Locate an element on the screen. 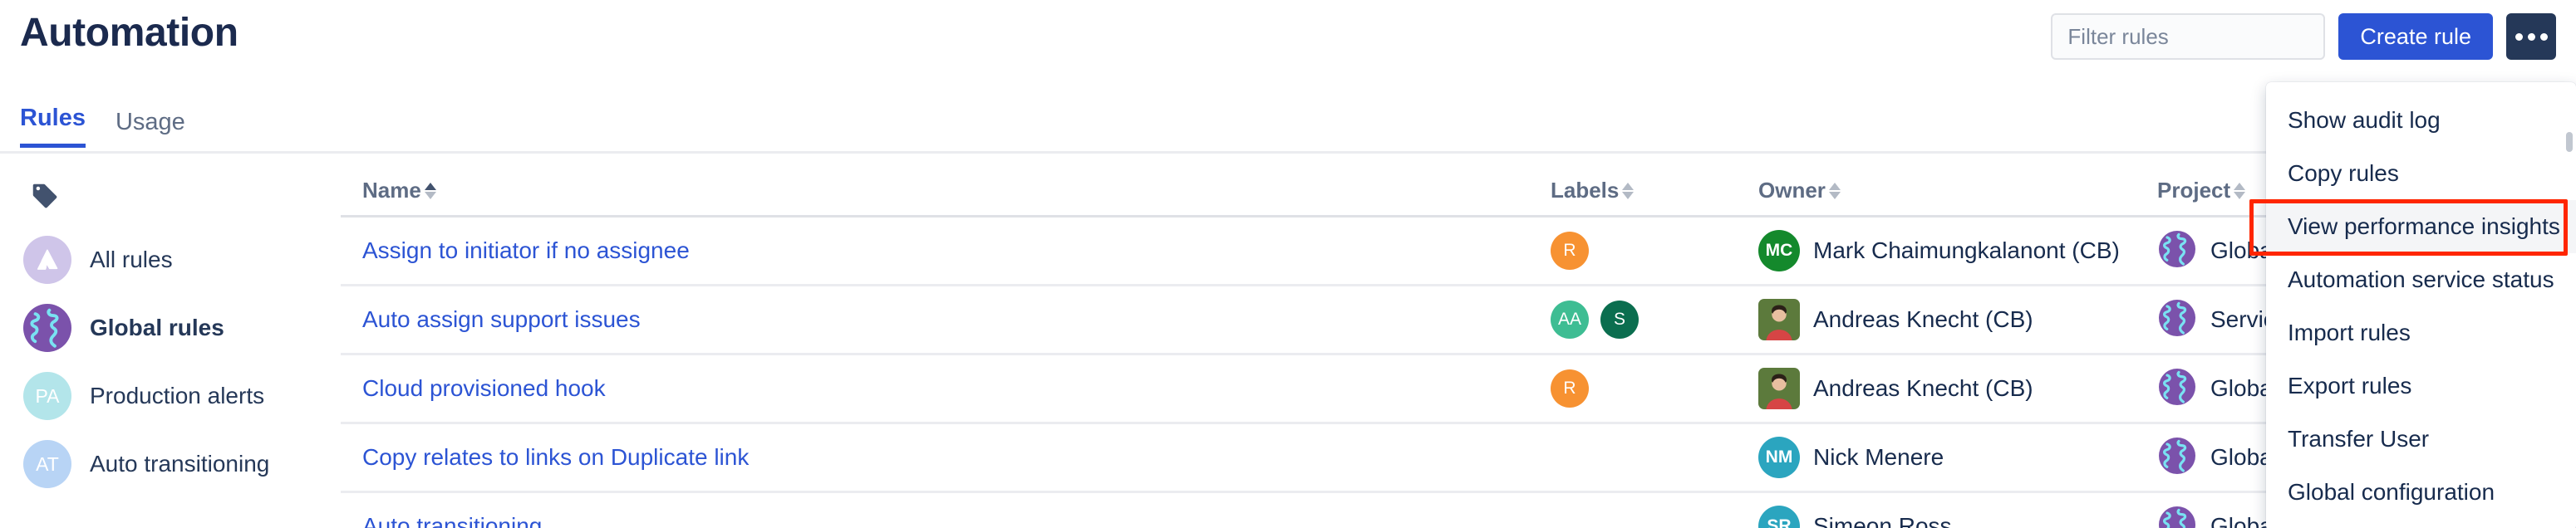 The width and height of the screenshot is (2576, 528). sidebar-item-all-rules: All rules is located at coordinates (170, 260).